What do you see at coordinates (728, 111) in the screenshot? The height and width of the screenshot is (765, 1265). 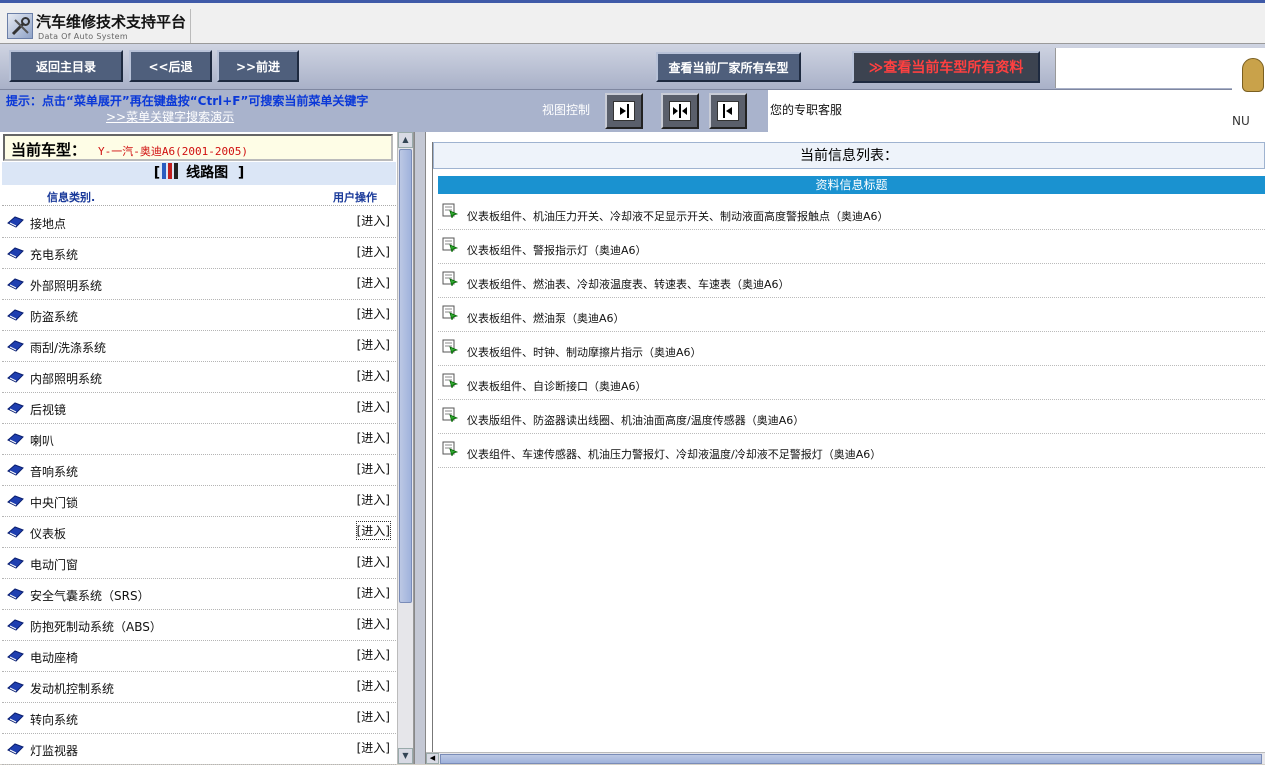 I see `view-expand-right-button` at bounding box center [728, 111].